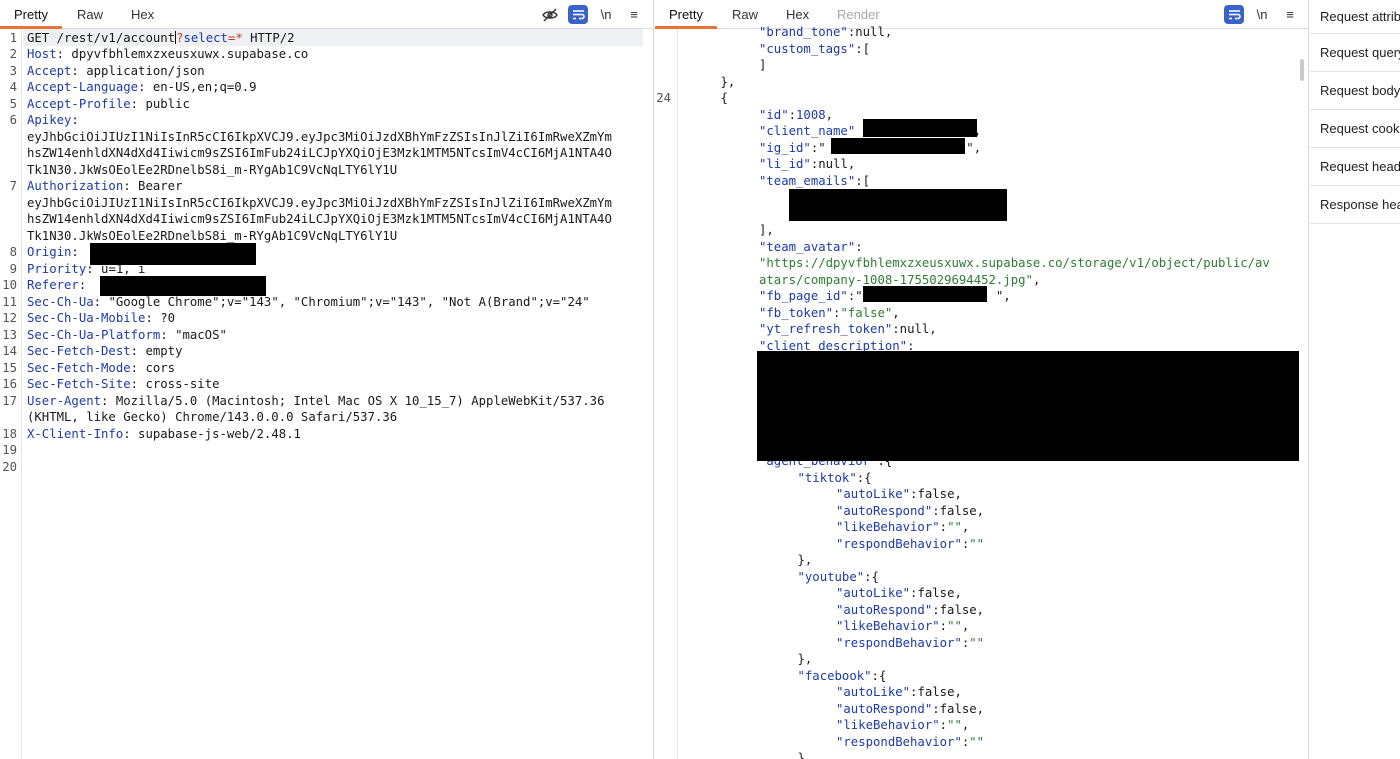  I want to click on hide-eye-icon, so click(550, 14).